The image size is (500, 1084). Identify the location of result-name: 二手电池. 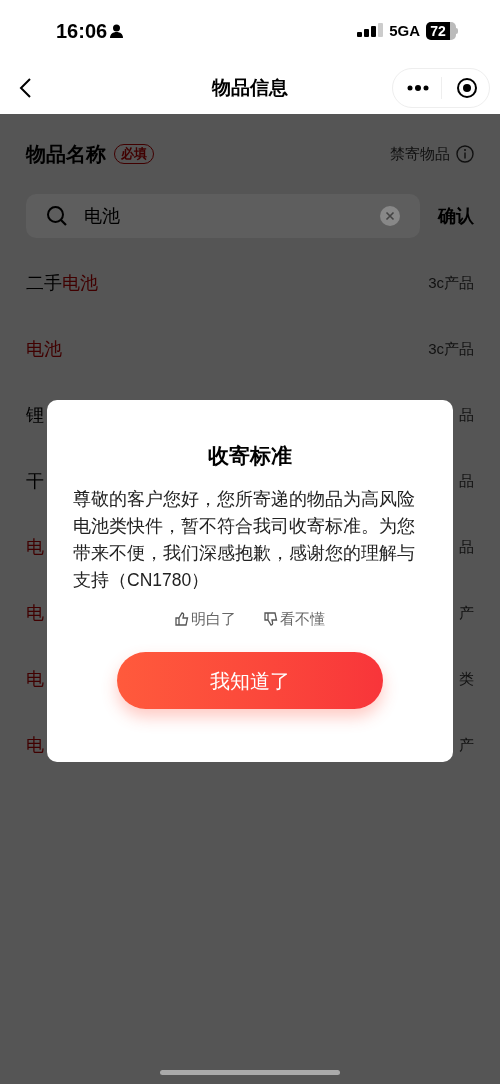
(62, 283).